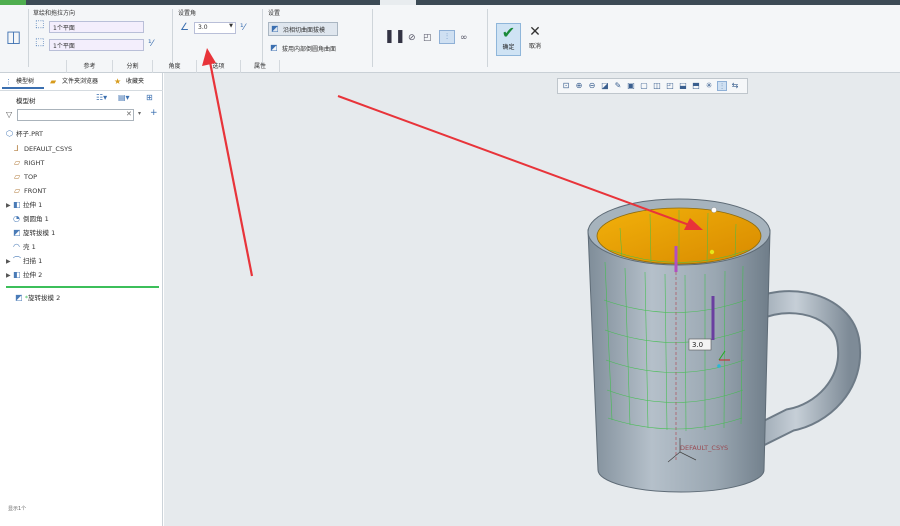  What do you see at coordinates (712, 252) in the screenshot?
I see `drag-handle` at bounding box center [712, 252].